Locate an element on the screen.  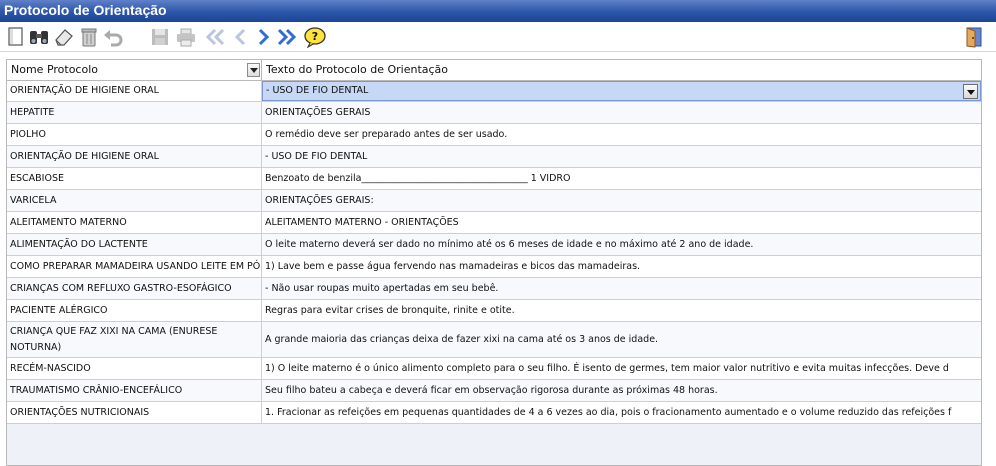
help-icon: ? is located at coordinates (315, 37).